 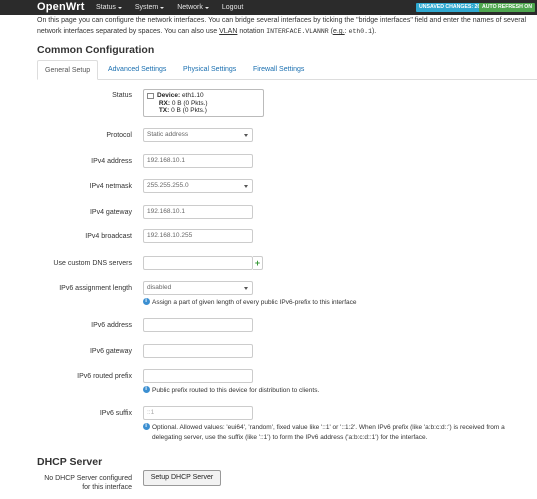 I want to click on tx-value: 0 B (0 Pkts.), so click(x=189, y=110).